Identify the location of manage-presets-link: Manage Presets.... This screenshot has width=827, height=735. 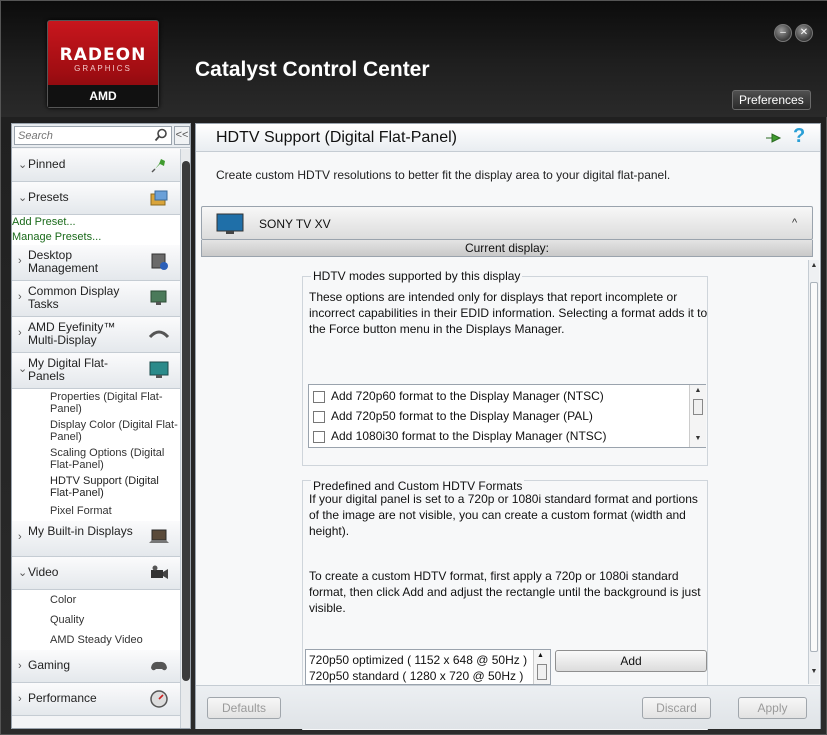
(96, 237).